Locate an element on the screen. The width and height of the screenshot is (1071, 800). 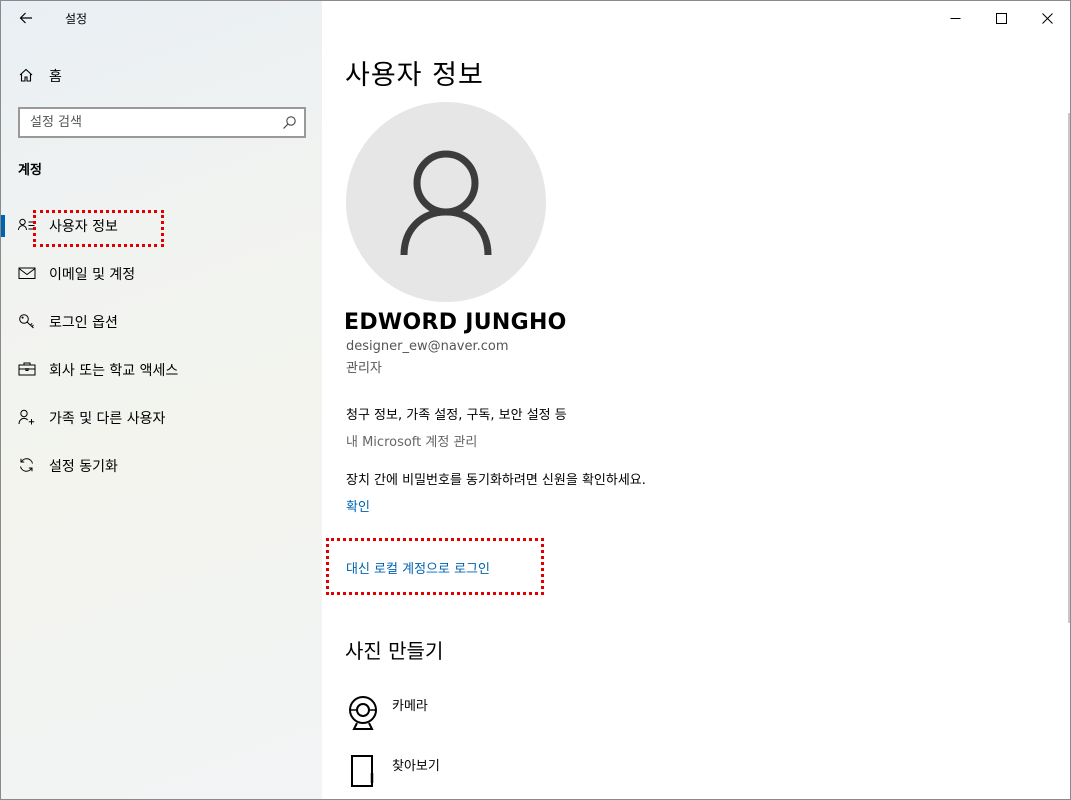
photo-option-browse: 찾아보기 is located at coordinates (496, 775).